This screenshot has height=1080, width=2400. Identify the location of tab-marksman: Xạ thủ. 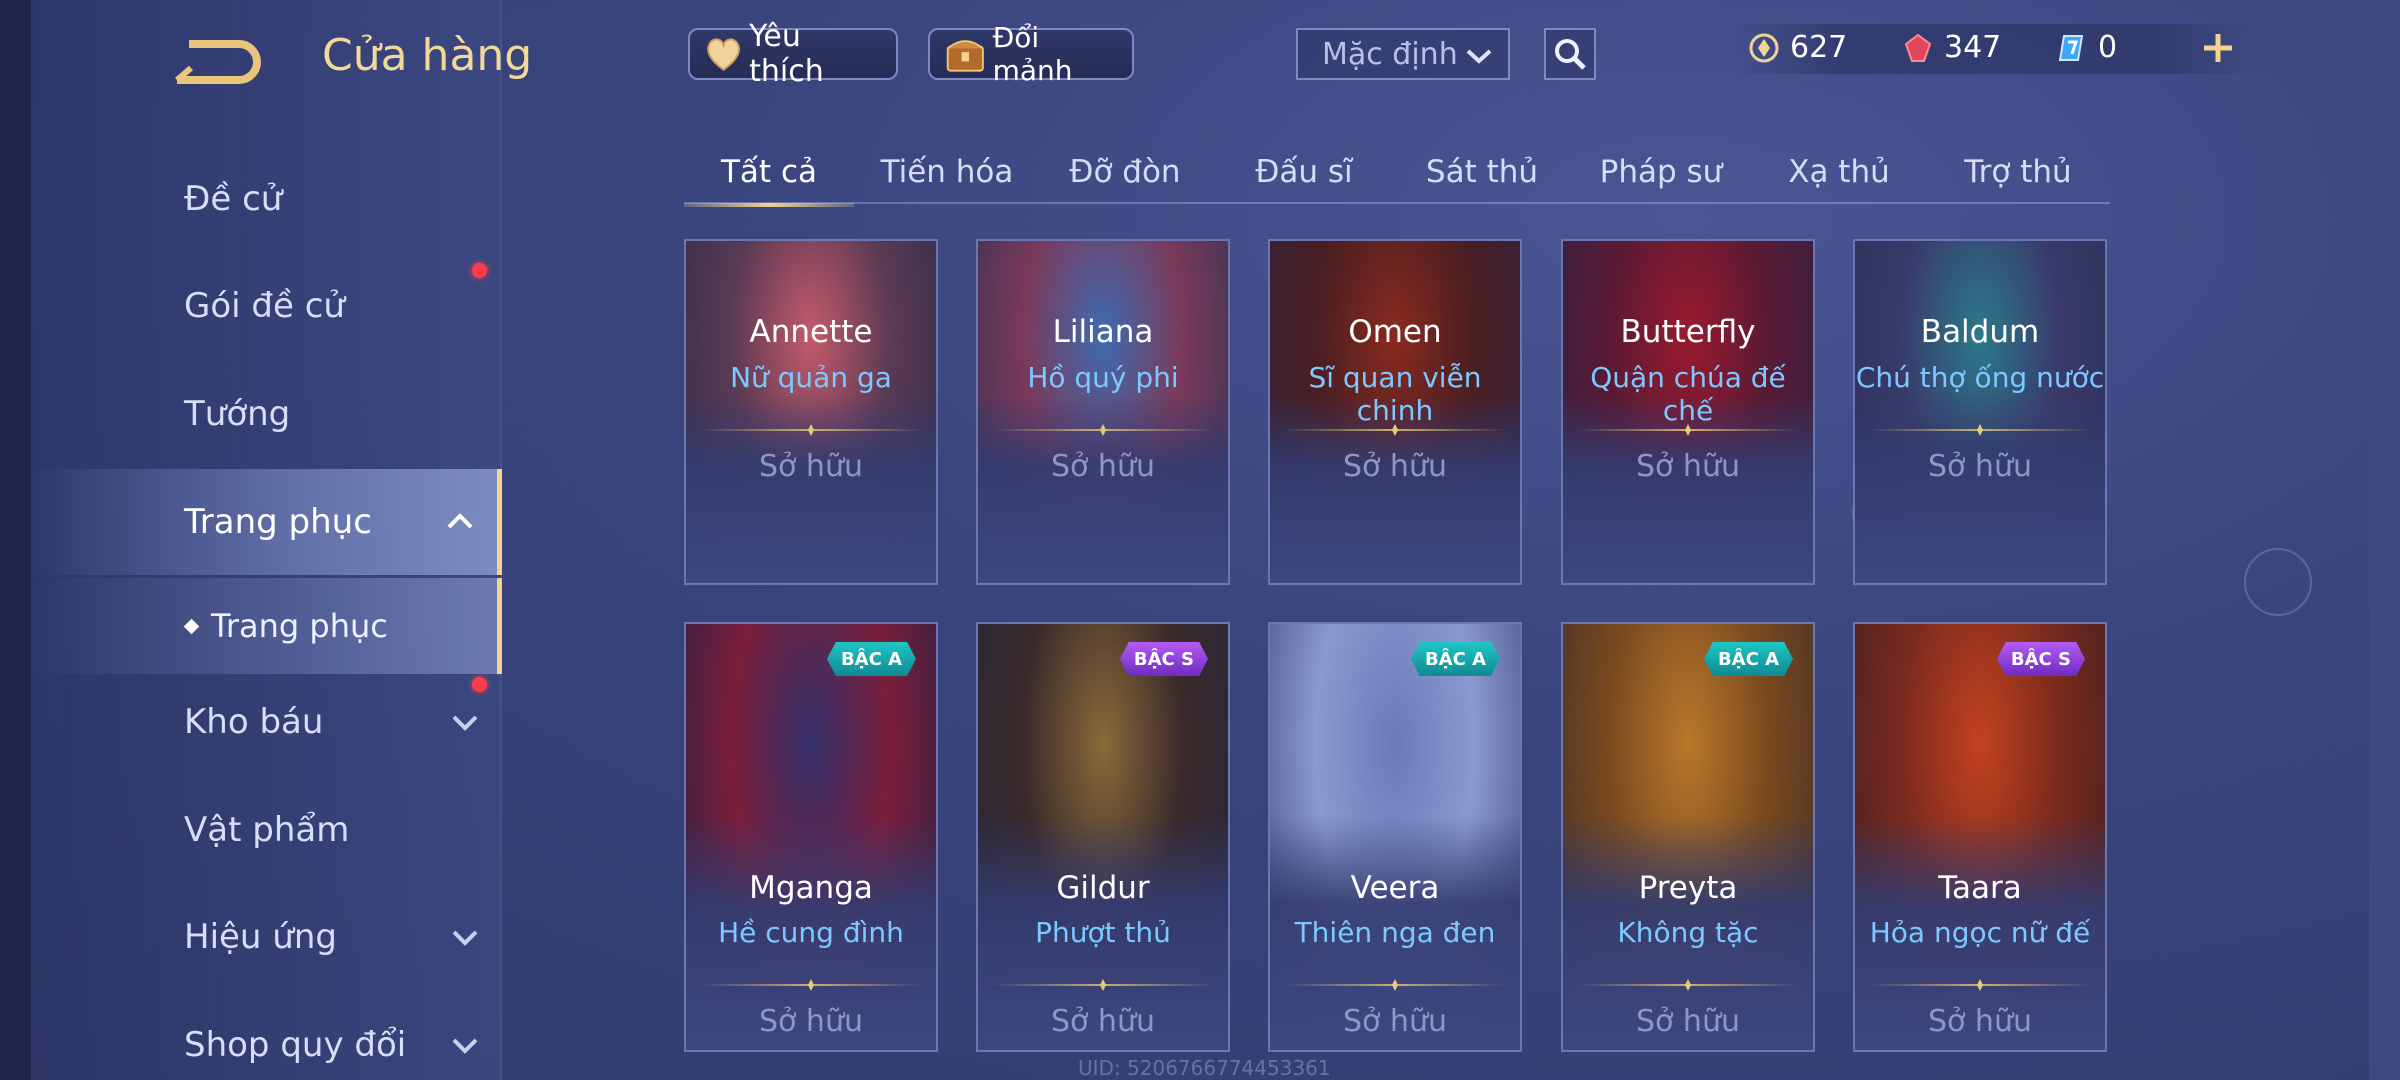
(1839, 172).